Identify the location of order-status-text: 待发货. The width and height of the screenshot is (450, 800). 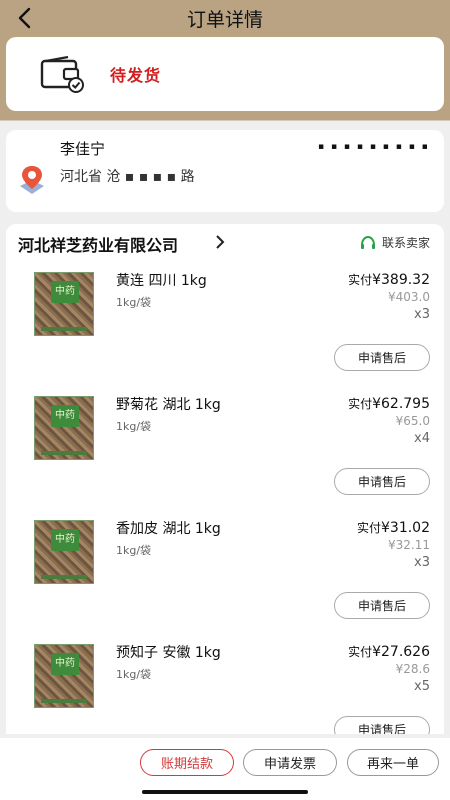
(136, 75).